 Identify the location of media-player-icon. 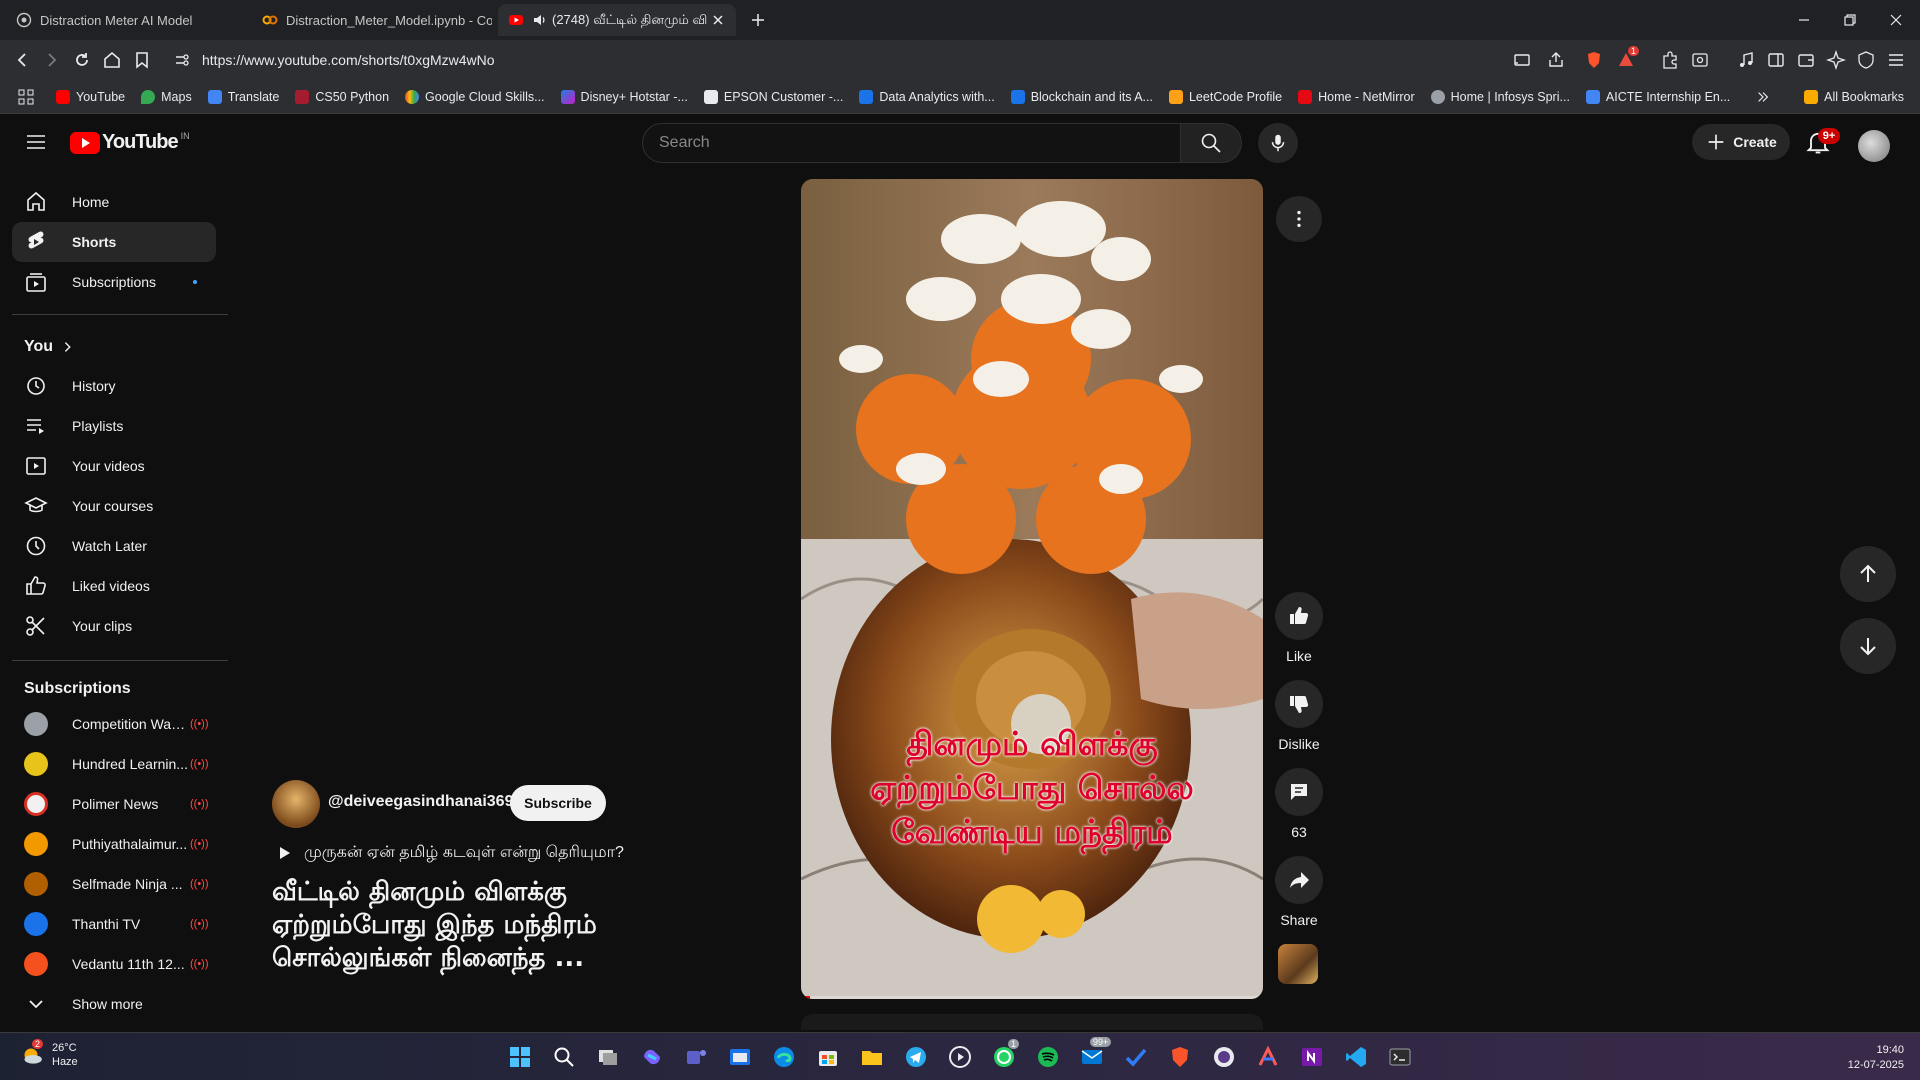
(960, 1057).